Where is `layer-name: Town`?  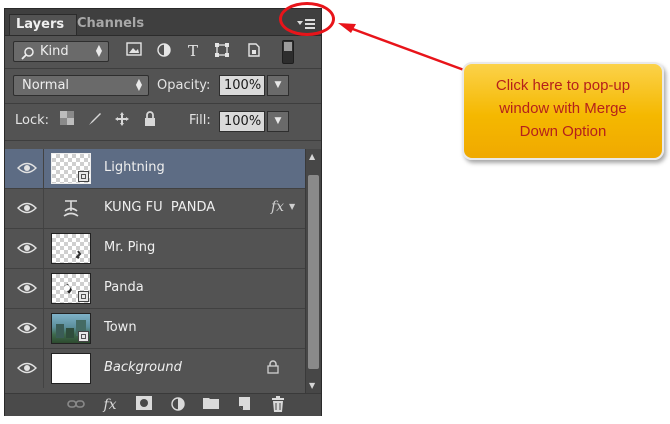 layer-name: Town is located at coordinates (120, 327).